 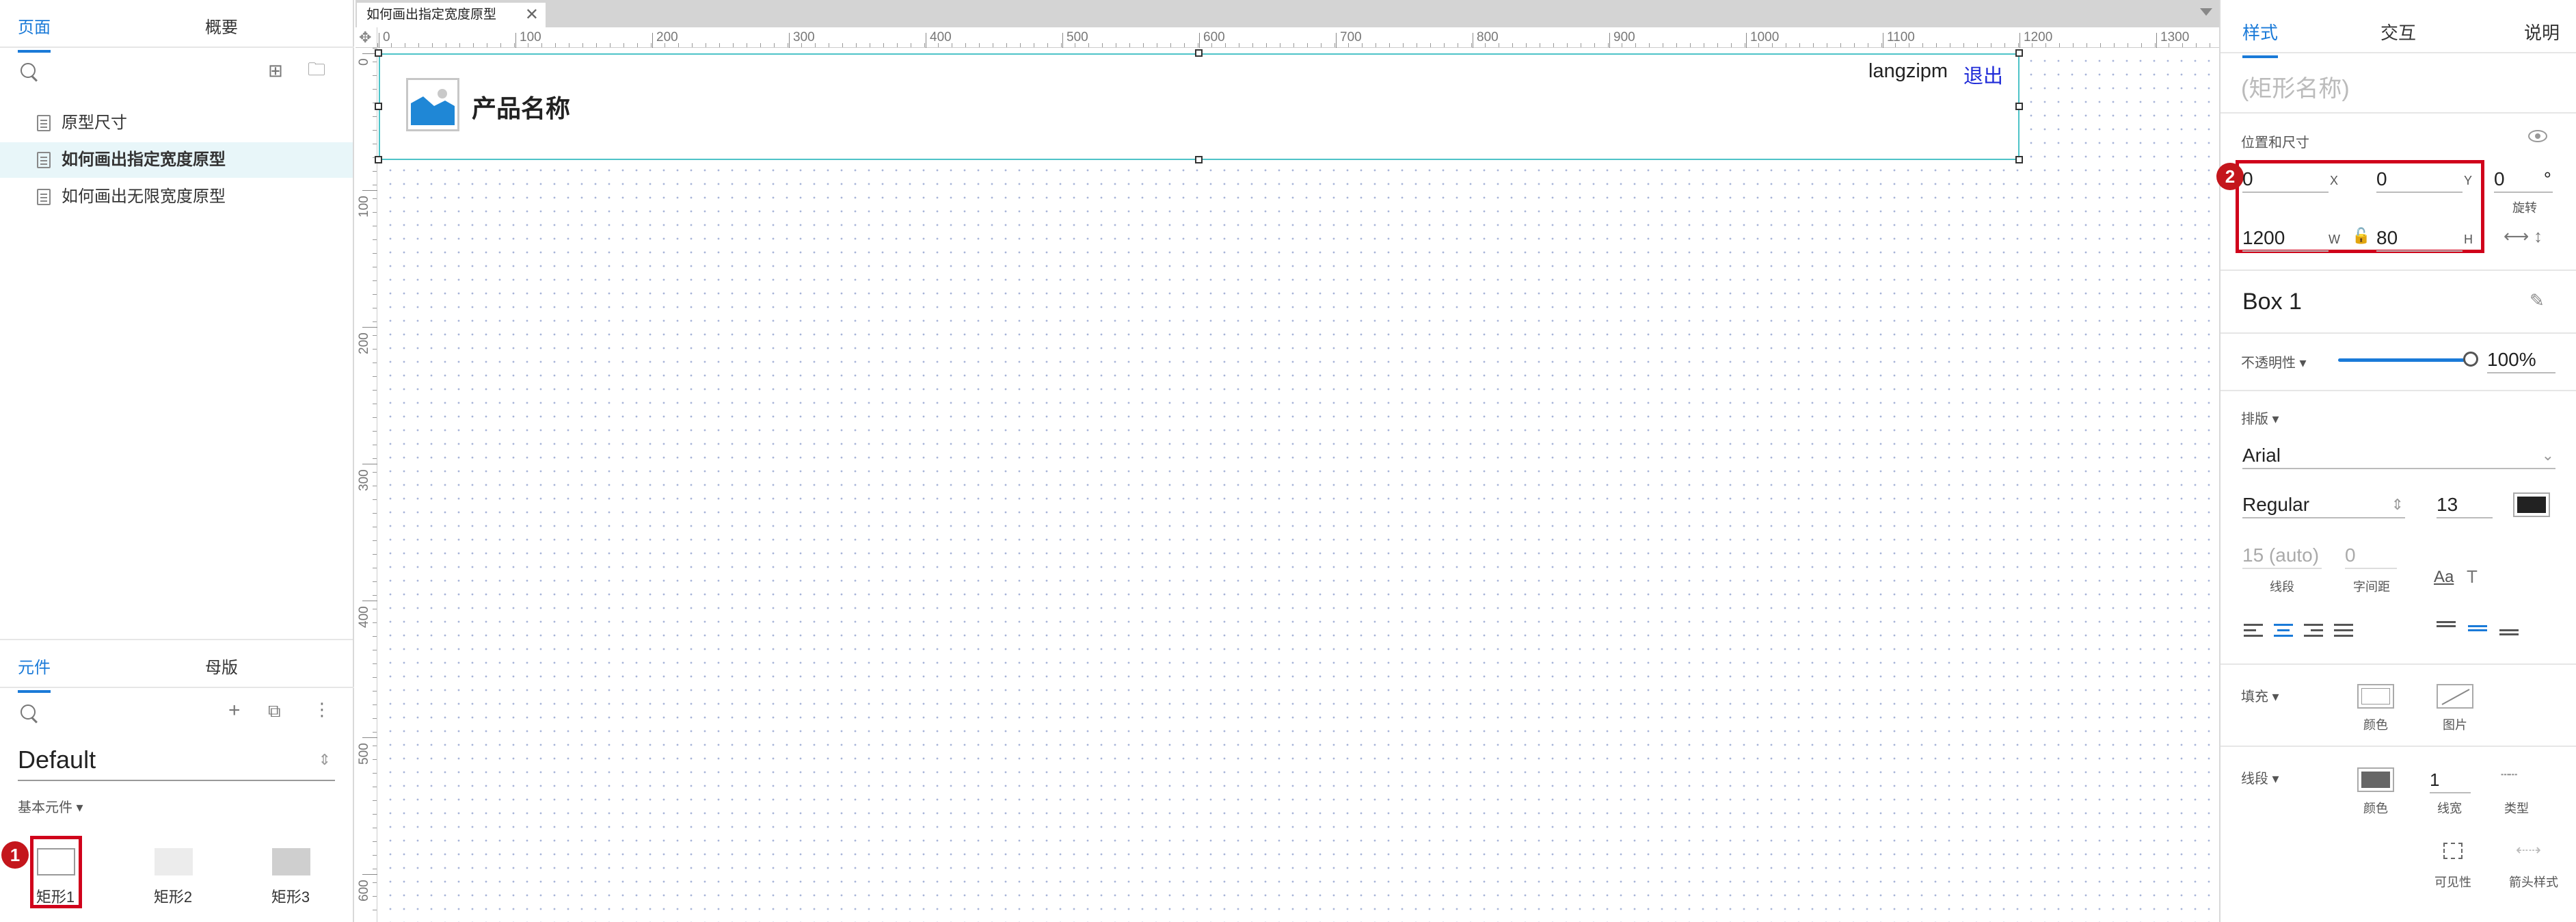 I want to click on widget-rectangle-3: 矩形3, so click(x=290, y=870).